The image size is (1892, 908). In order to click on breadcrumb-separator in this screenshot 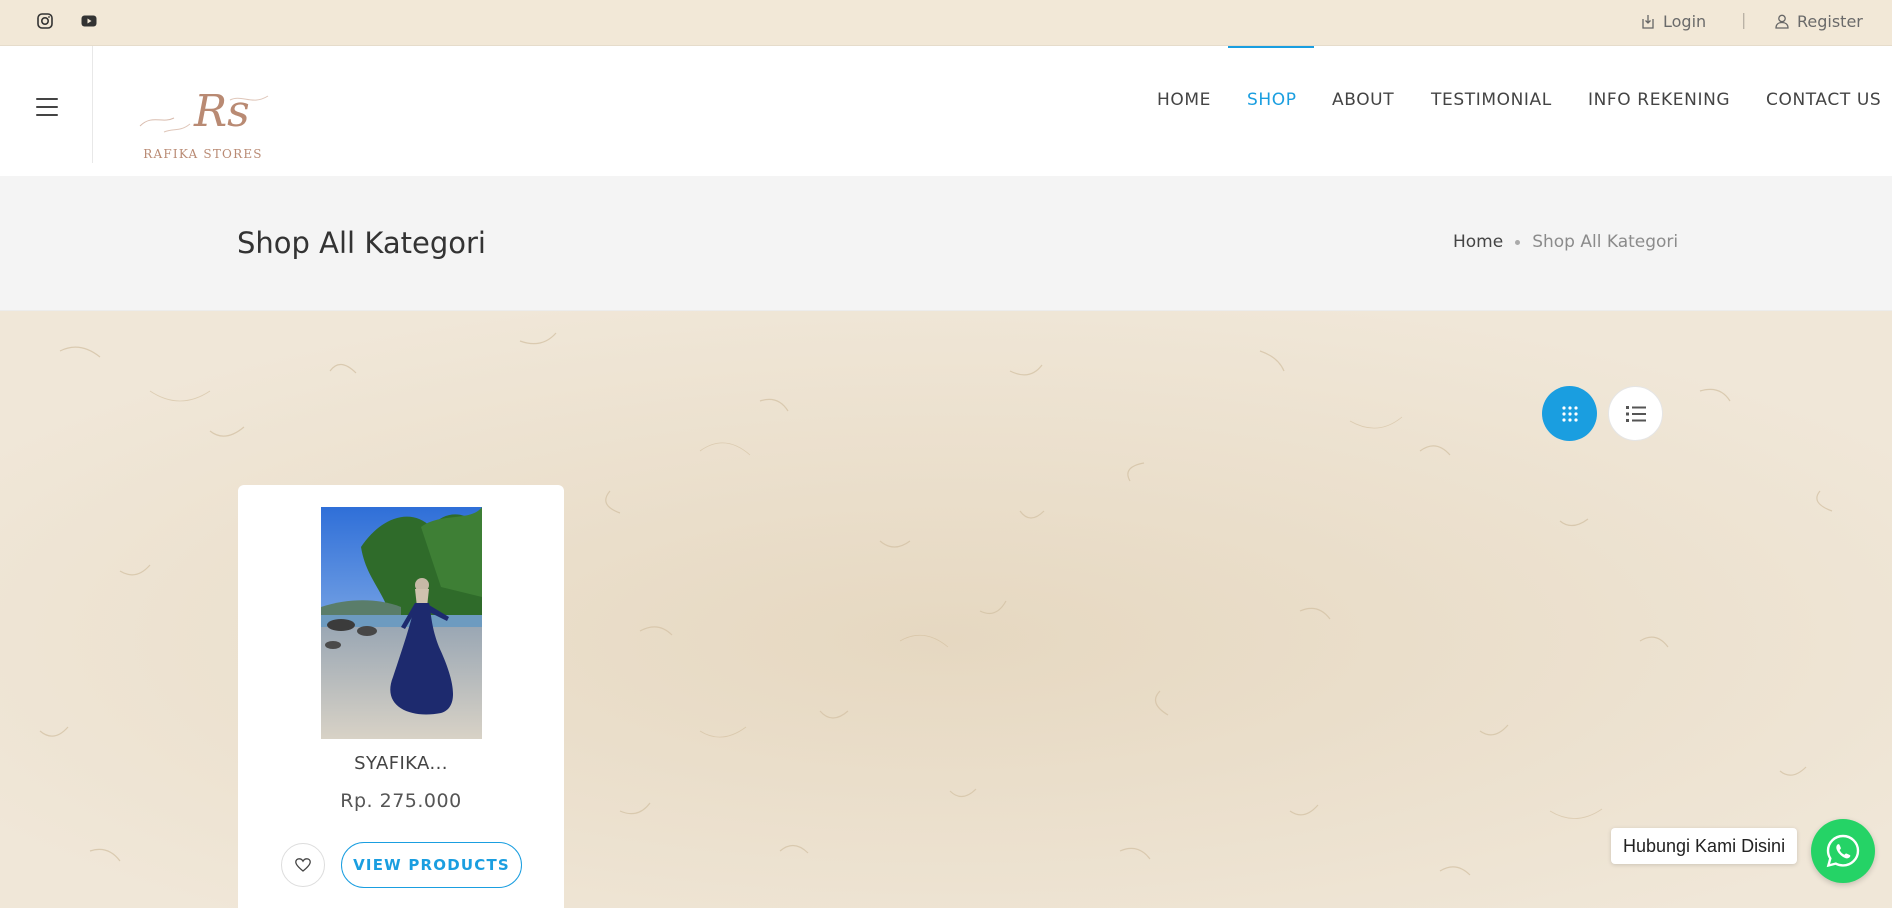, I will do `click(1518, 242)`.